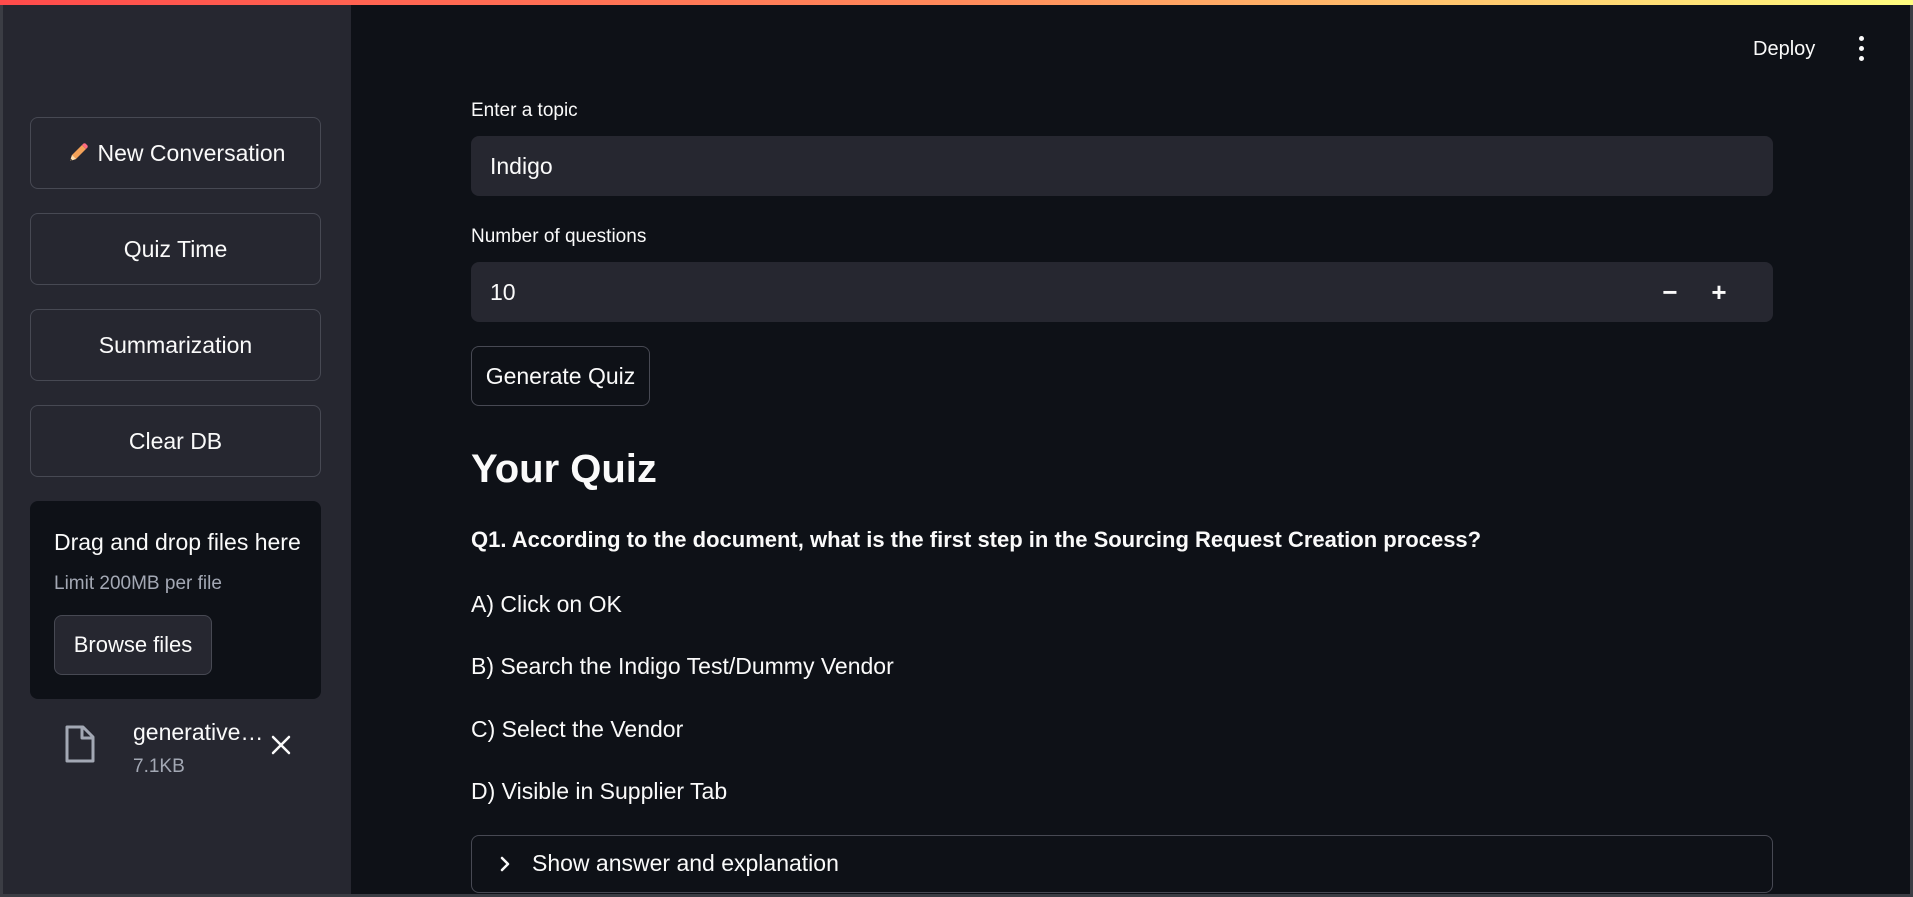  I want to click on summarization-button: Summarization, so click(175, 345).